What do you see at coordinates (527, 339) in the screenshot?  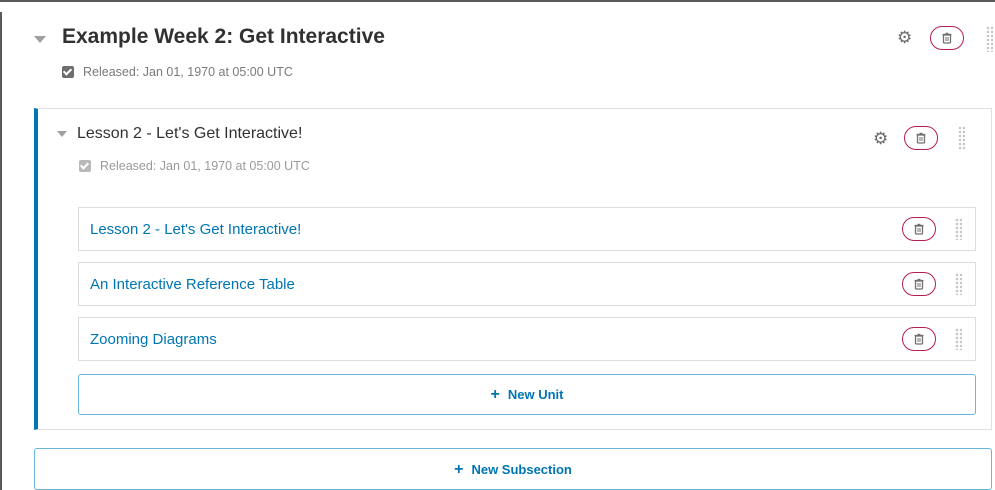 I see `unit-row: Zooming Diagrams` at bounding box center [527, 339].